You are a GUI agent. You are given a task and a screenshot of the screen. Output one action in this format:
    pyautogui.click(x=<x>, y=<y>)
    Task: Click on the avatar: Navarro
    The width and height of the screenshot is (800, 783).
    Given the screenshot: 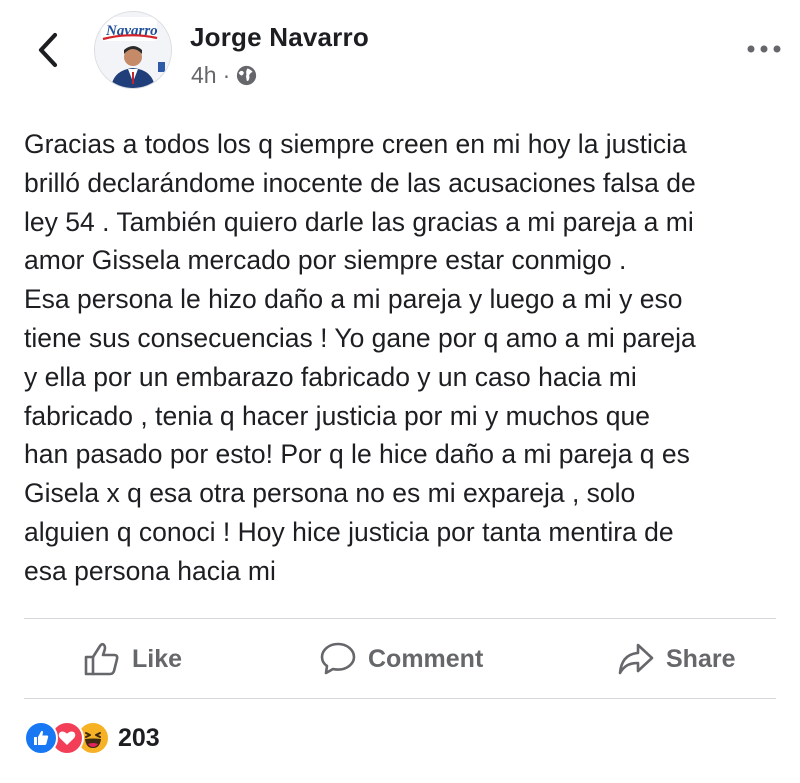 What is the action you would take?
    pyautogui.click(x=133, y=50)
    